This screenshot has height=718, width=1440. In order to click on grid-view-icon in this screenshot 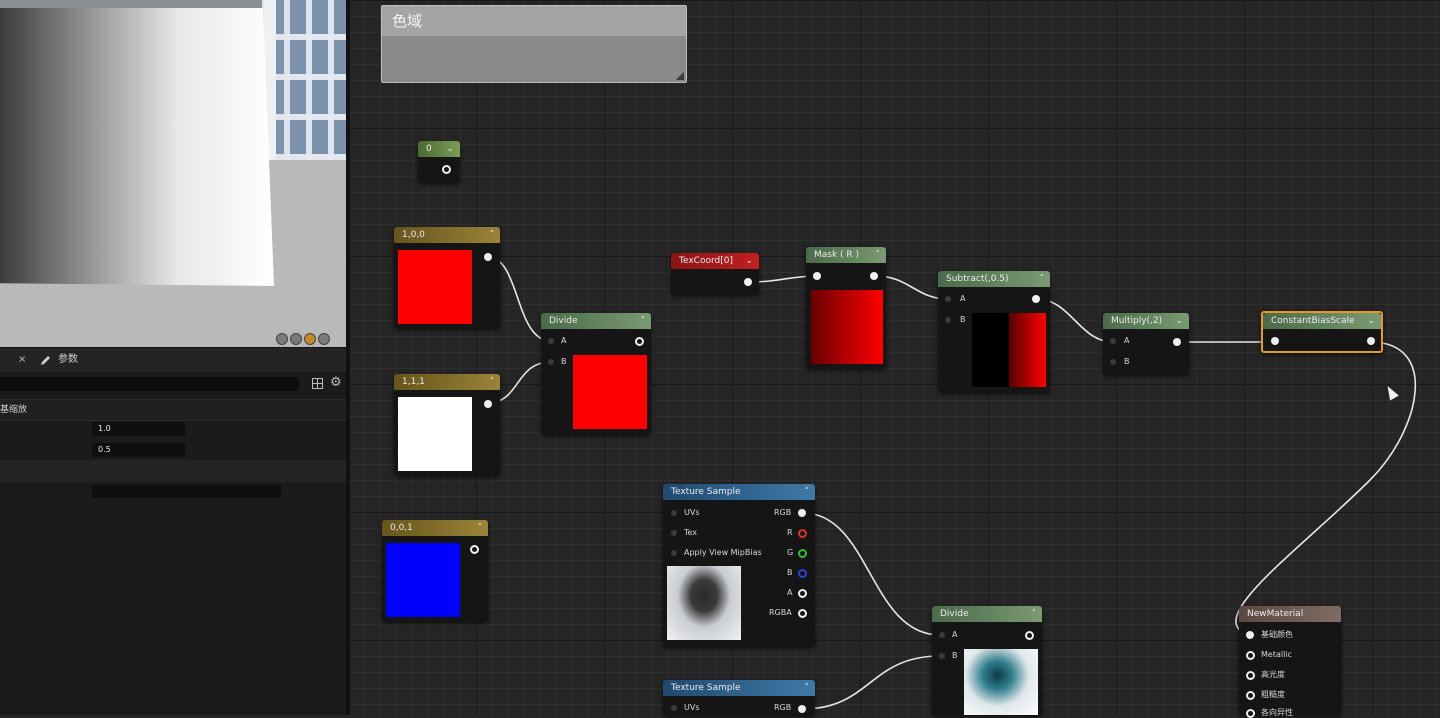, I will do `click(317, 383)`.